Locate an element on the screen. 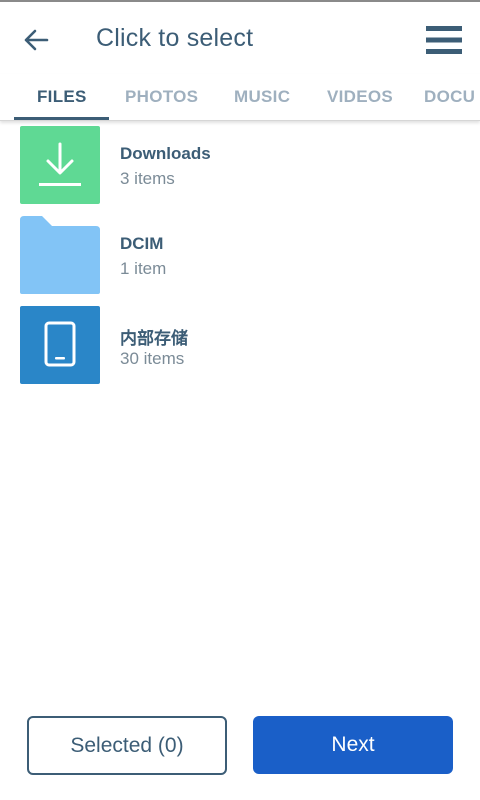 Image resolution: width=480 pixels, height=800 pixels. tab-bar: FILES PHOTOS MUSIC VIDEOS DOCU is located at coordinates (240, 97).